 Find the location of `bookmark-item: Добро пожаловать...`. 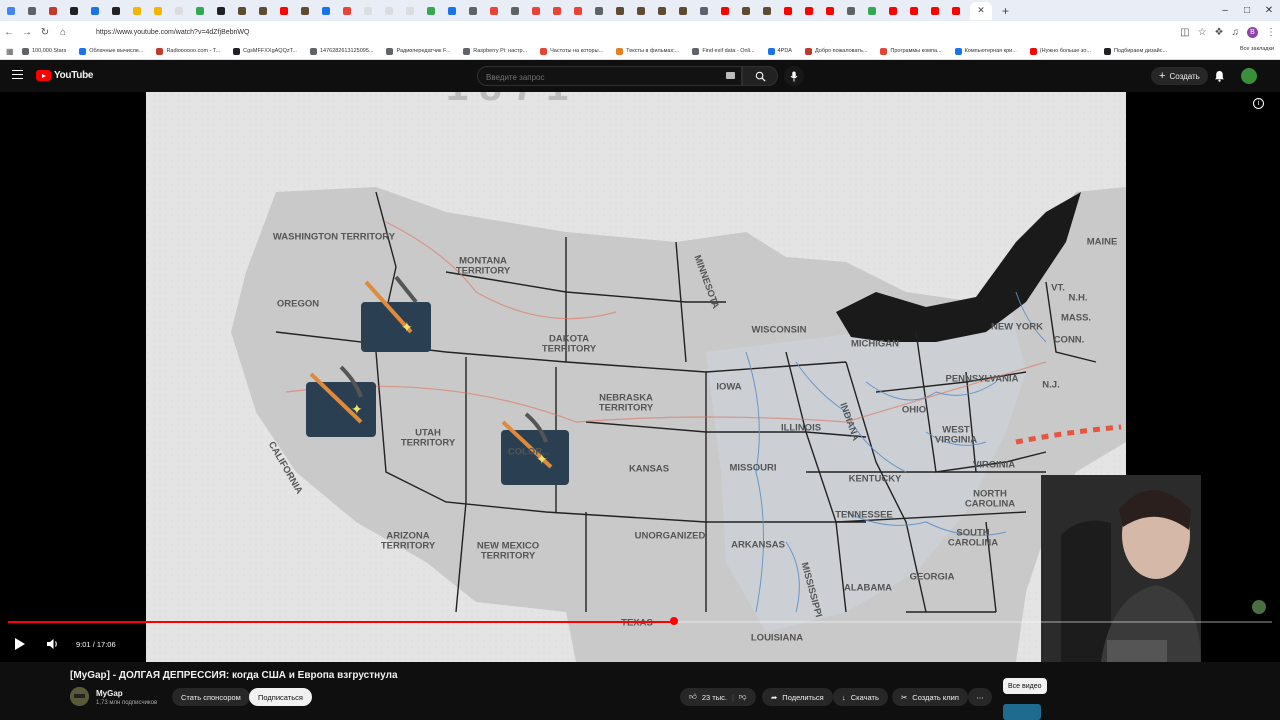

bookmark-item: Добро пожаловать... is located at coordinates (835, 51).